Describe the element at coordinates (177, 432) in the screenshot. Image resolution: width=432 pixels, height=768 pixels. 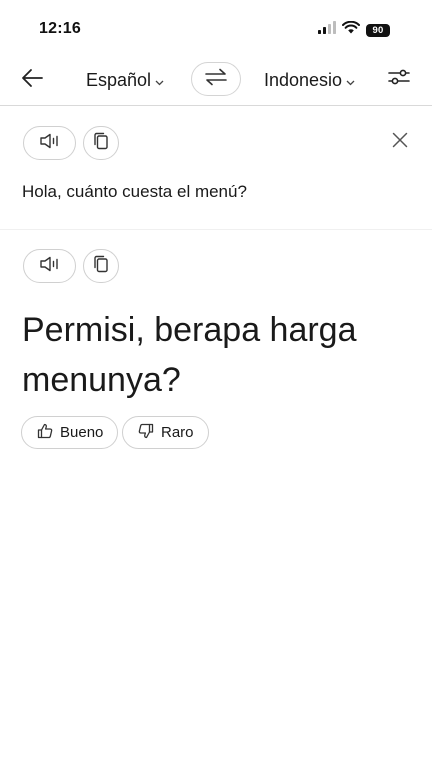
I see `bad-feedback-label: Raro` at that location.